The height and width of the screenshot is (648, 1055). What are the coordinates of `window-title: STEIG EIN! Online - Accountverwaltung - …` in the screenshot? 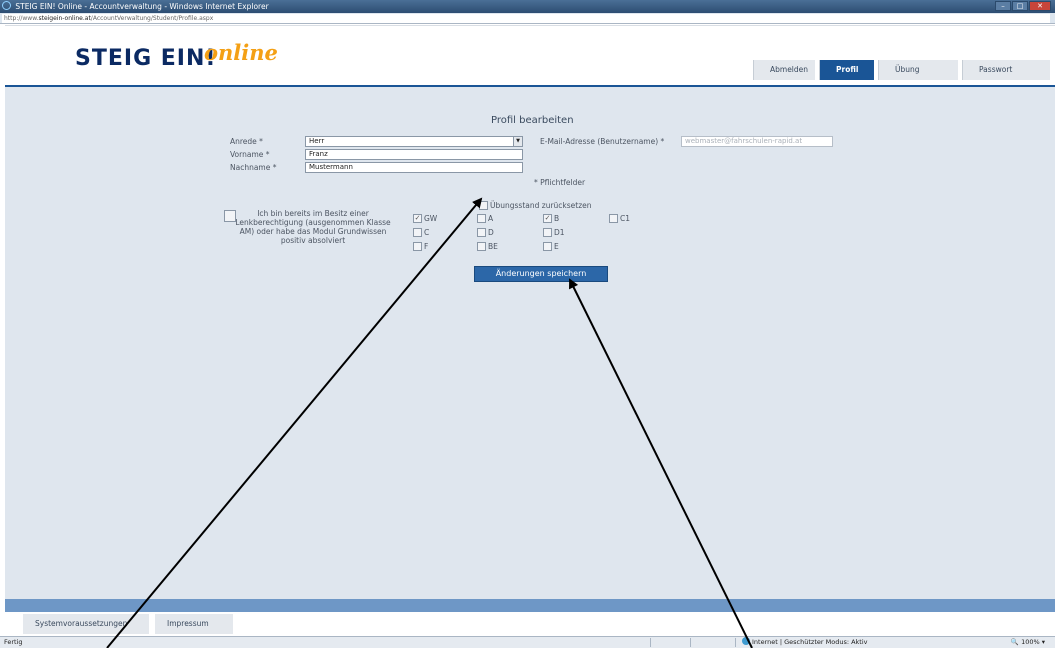 It's located at (142, 6).